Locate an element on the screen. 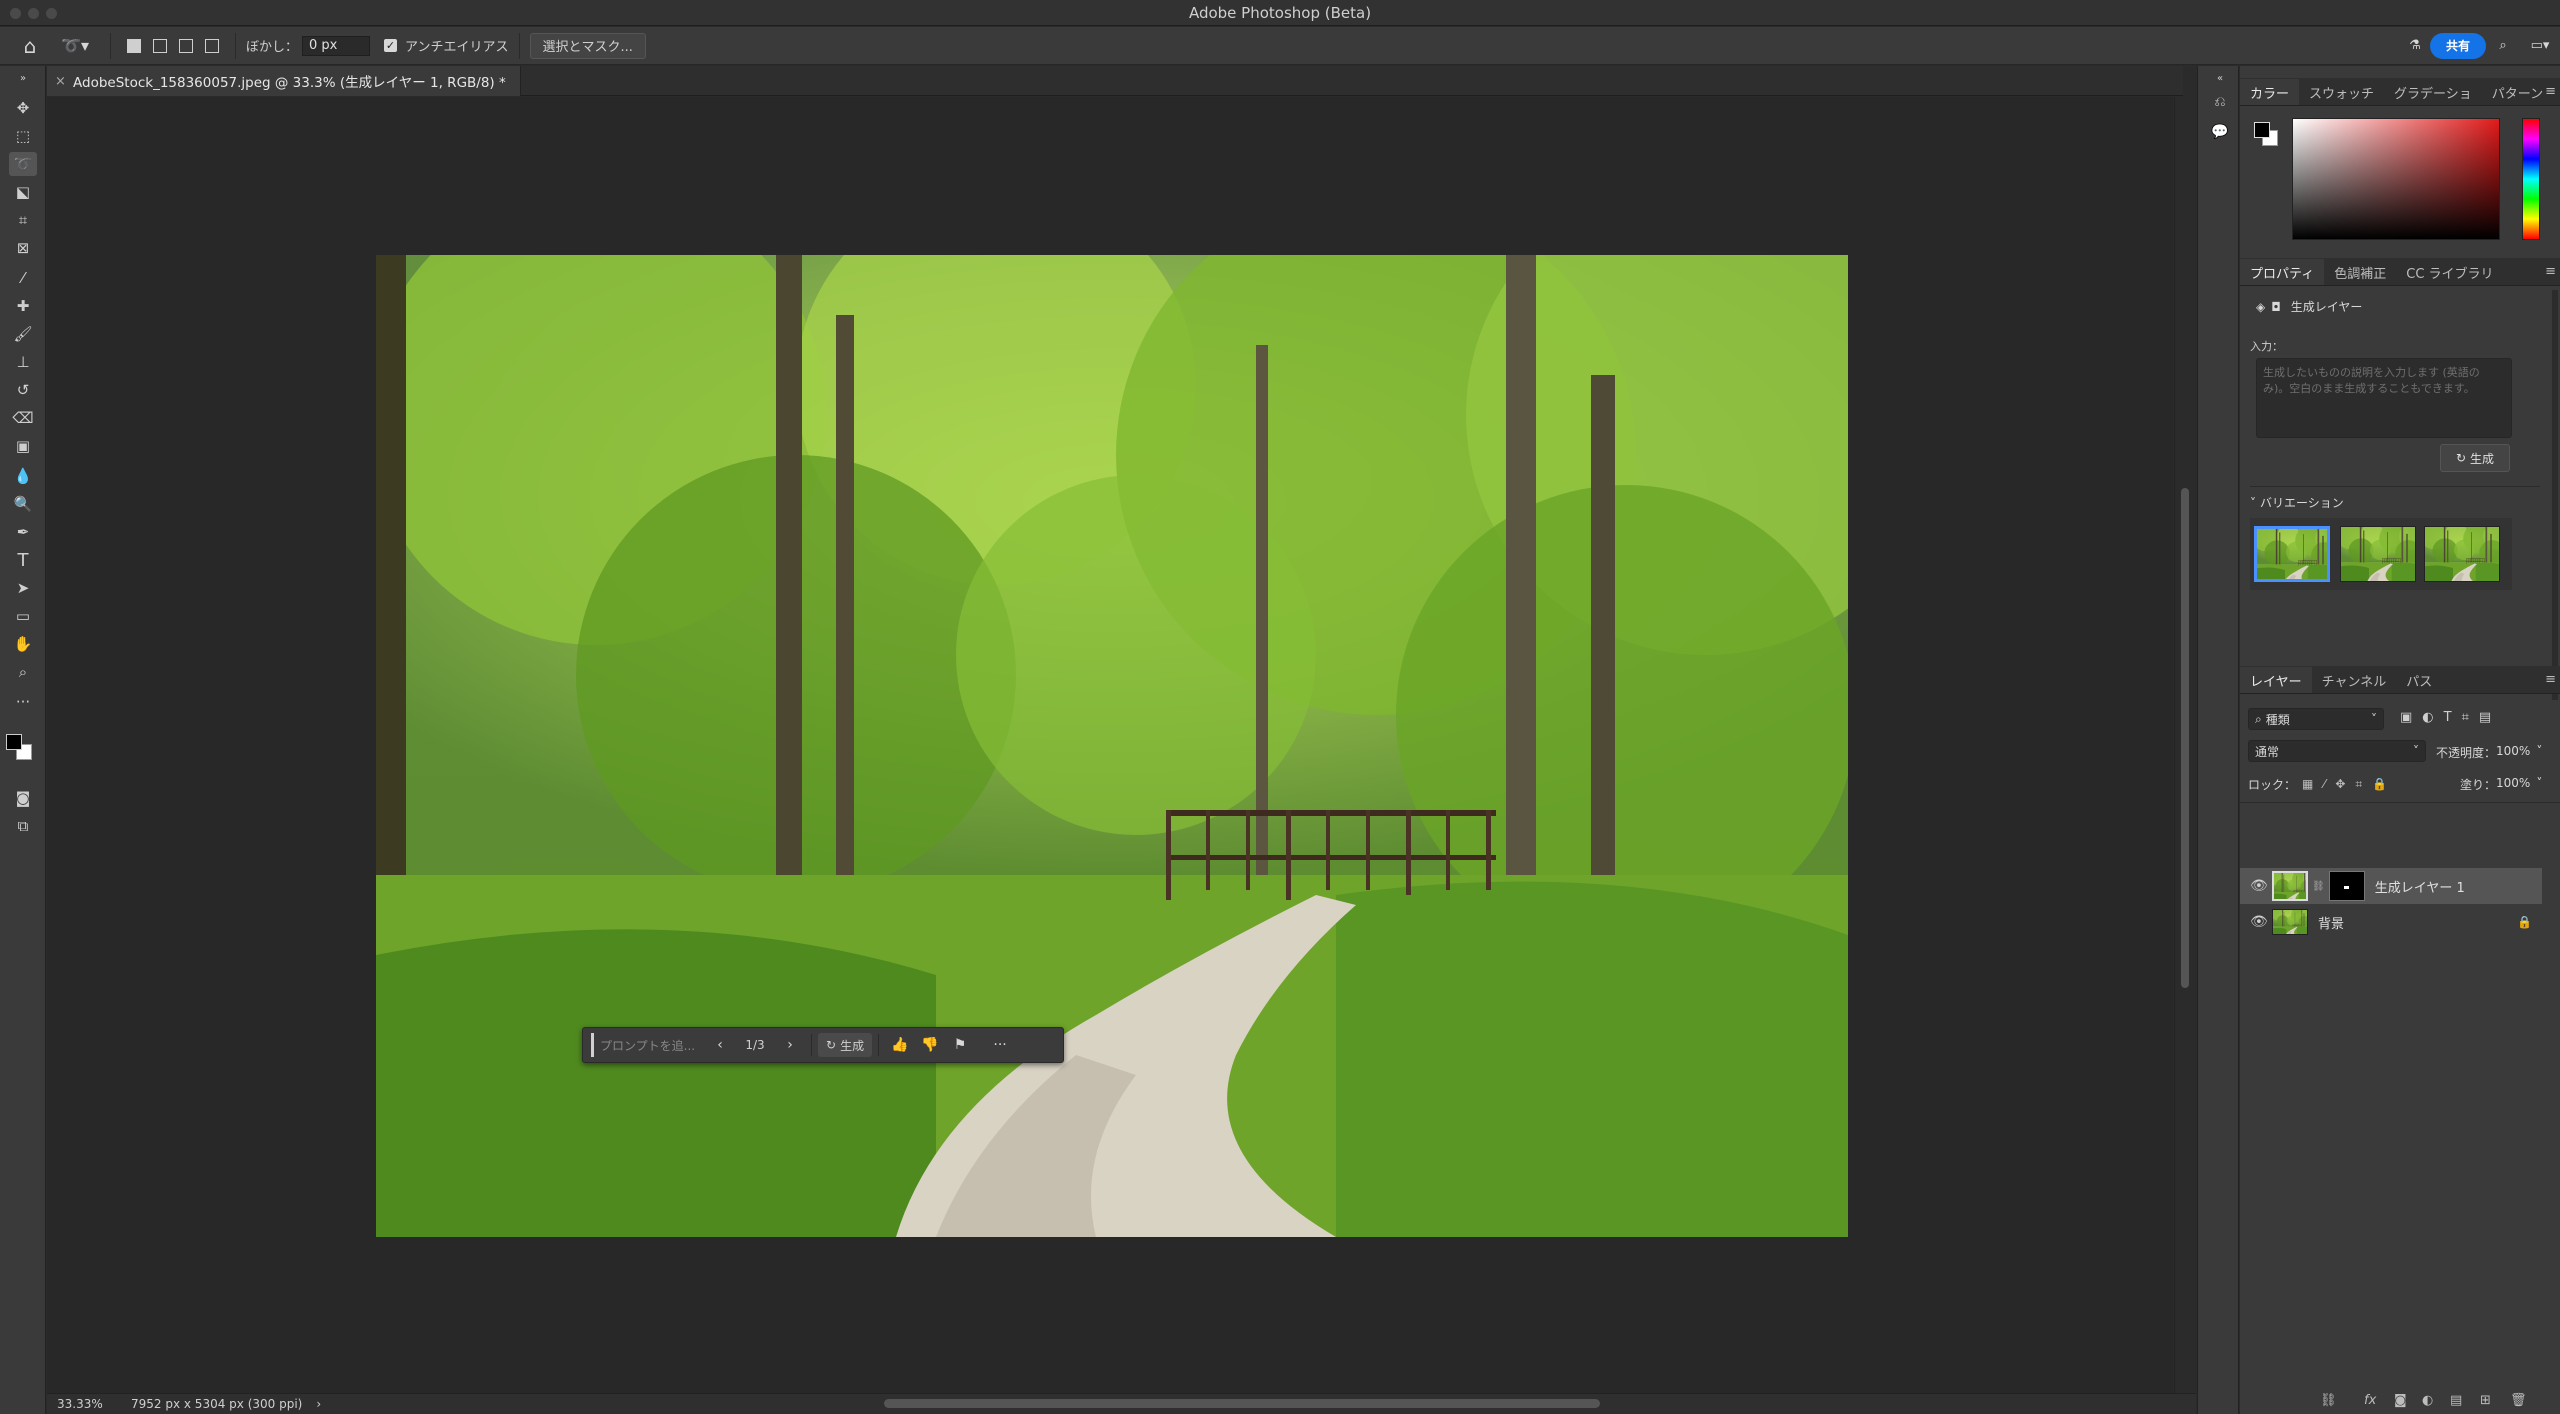 Image resolution: width=2560 pixels, height=1414 pixels. stamp-tool-icon: ⊥ is located at coordinates (23, 362).